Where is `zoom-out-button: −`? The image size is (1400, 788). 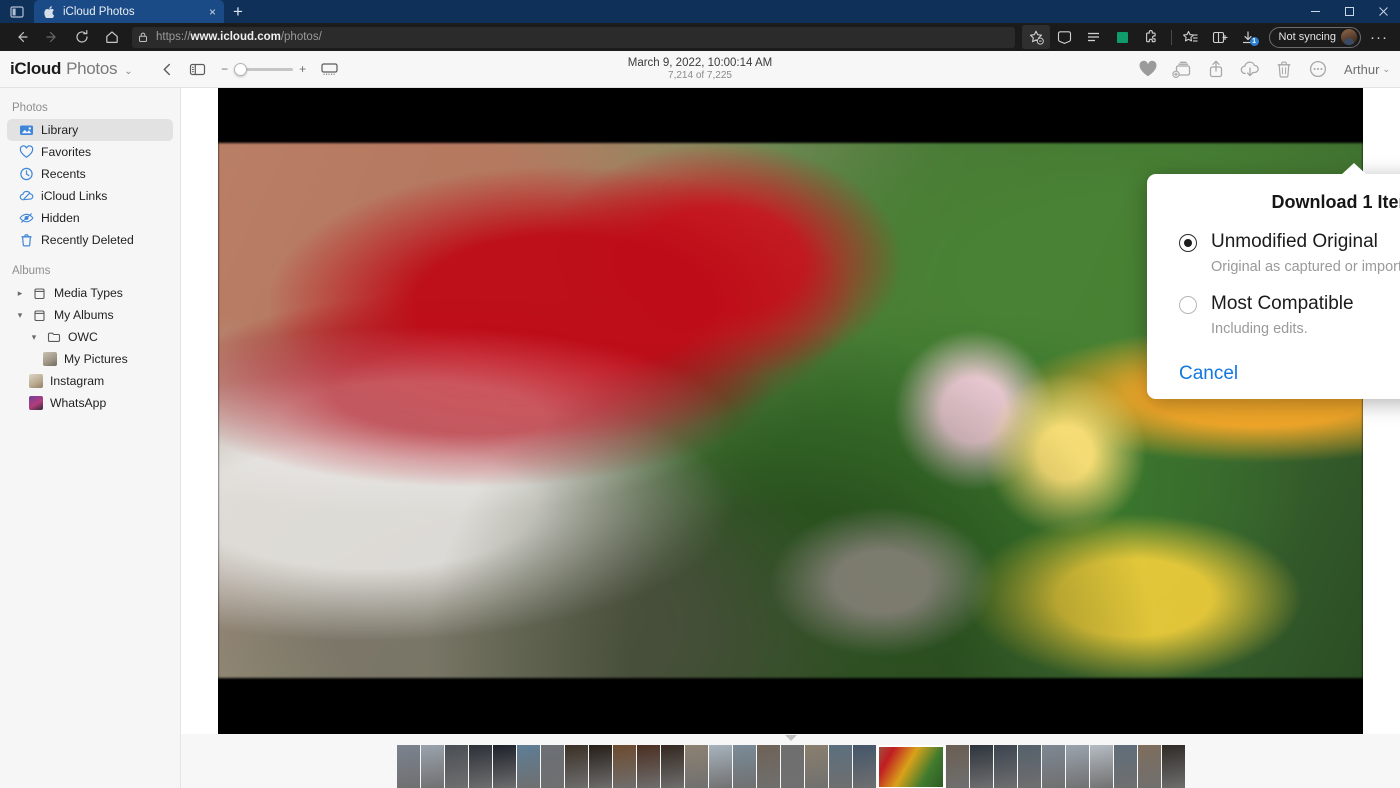
zoom-out-button: − is located at coordinates (225, 69).